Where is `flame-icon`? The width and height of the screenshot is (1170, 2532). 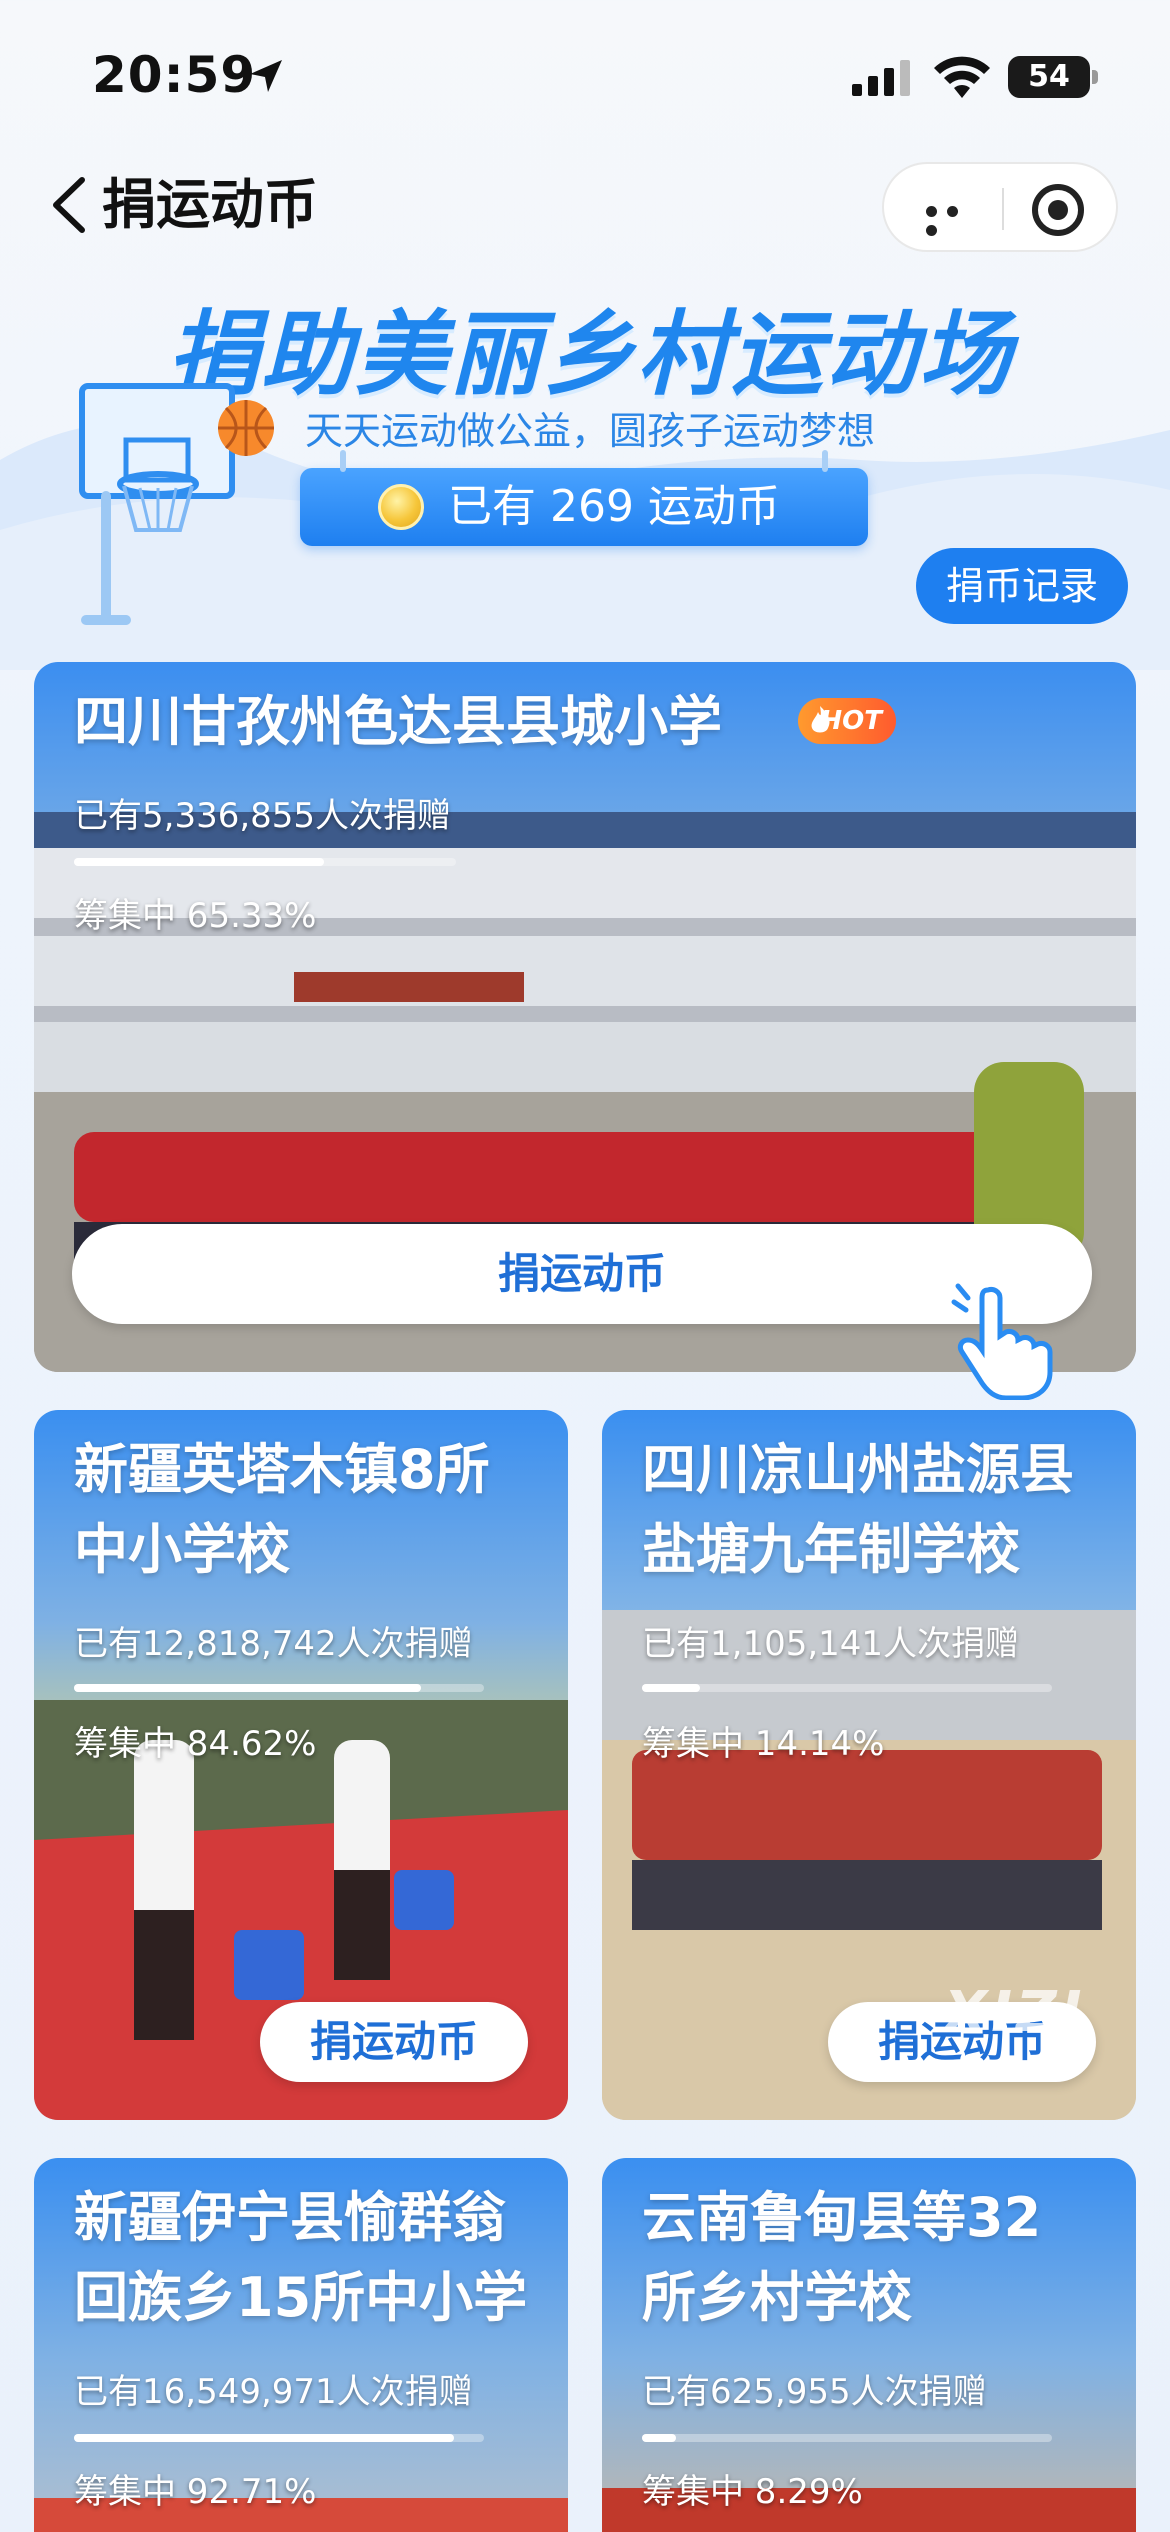
flame-icon is located at coordinates (820, 719).